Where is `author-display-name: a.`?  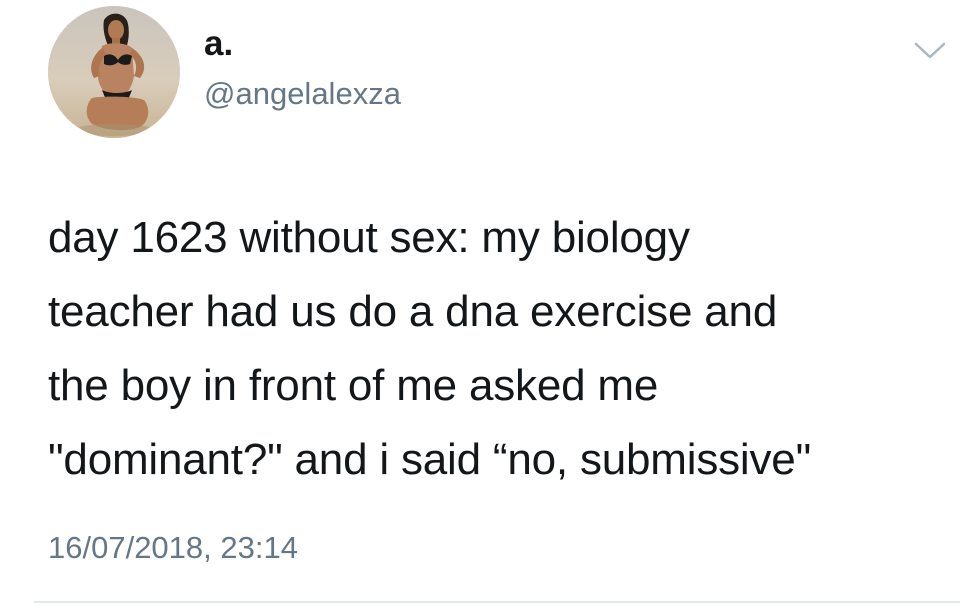 author-display-name: a. is located at coordinates (218, 44).